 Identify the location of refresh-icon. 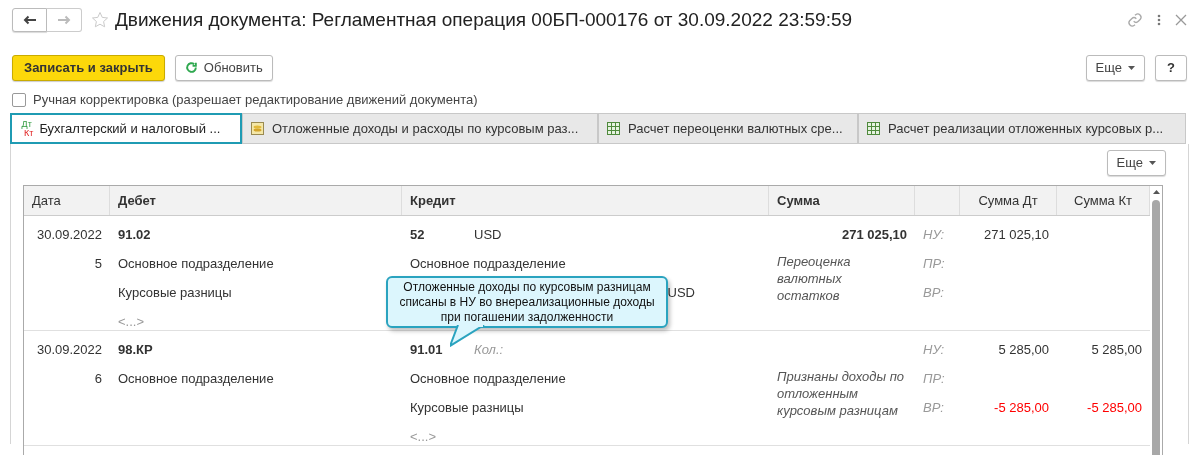
(191, 67).